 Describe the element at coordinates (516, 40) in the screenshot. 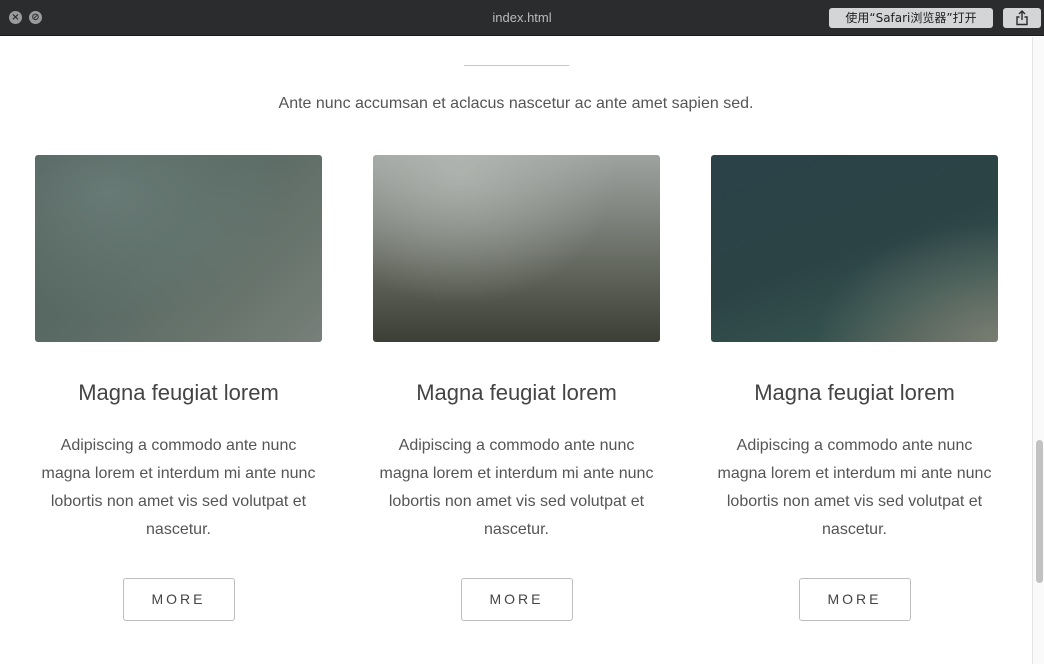

I see `section-heading-clipped` at that location.